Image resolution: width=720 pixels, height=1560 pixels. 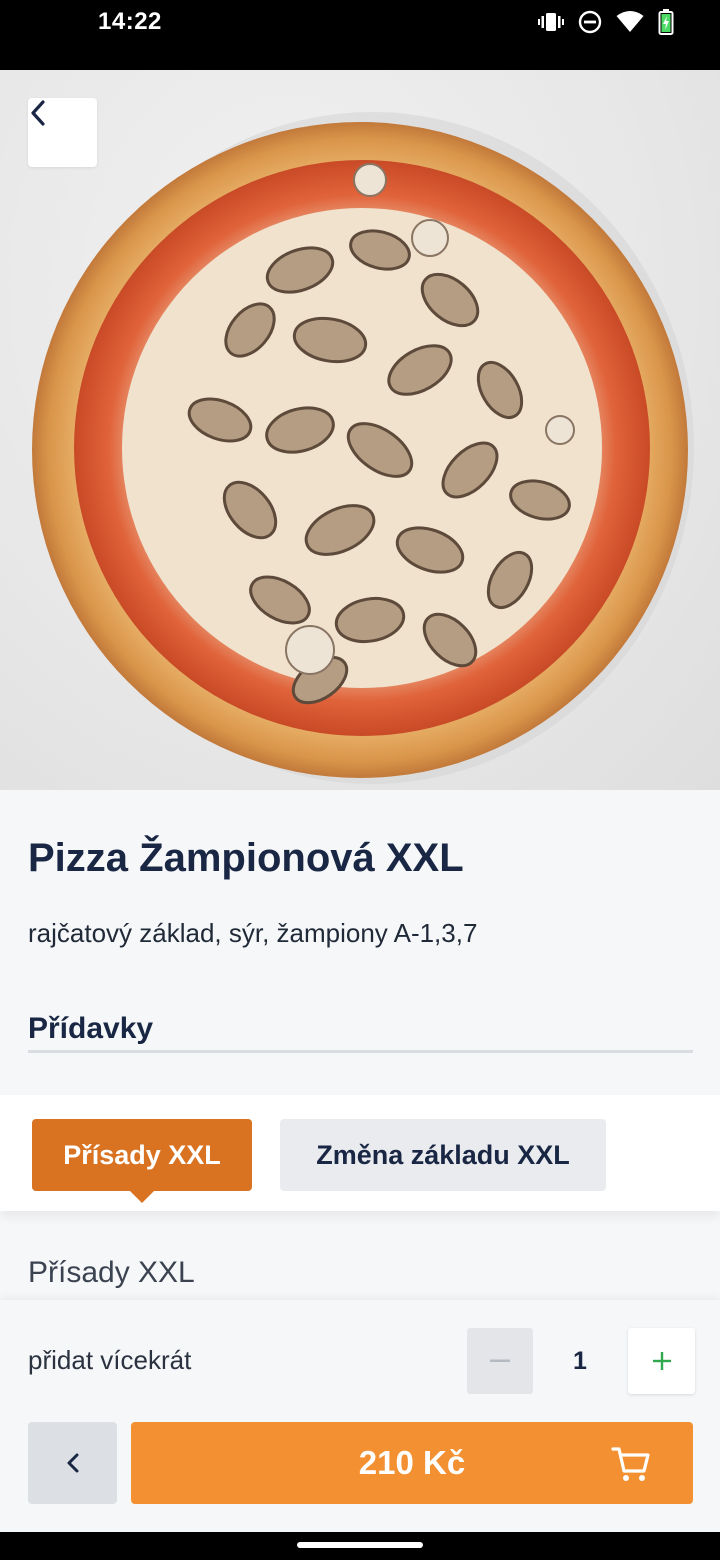 What do you see at coordinates (130, 21) in the screenshot?
I see `status-time: 14:22` at bounding box center [130, 21].